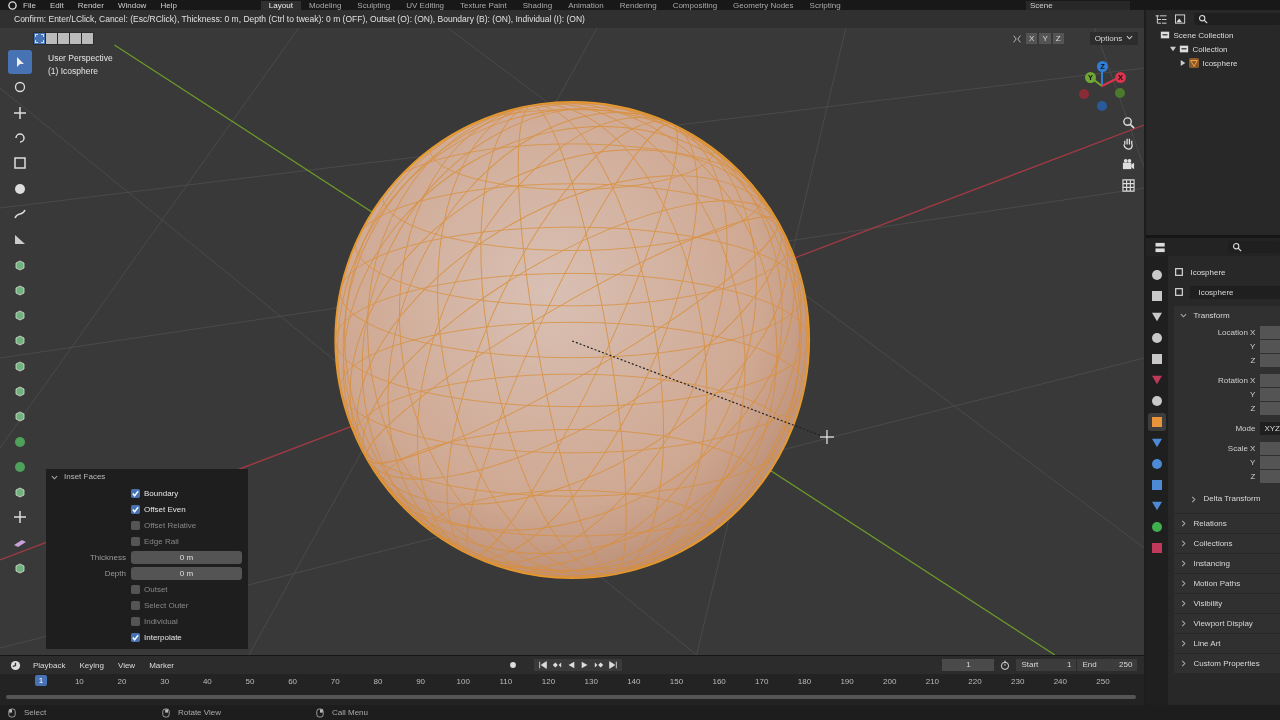 The height and width of the screenshot is (720, 1280). I want to click on panel-title: Visibility, so click(1208, 603).